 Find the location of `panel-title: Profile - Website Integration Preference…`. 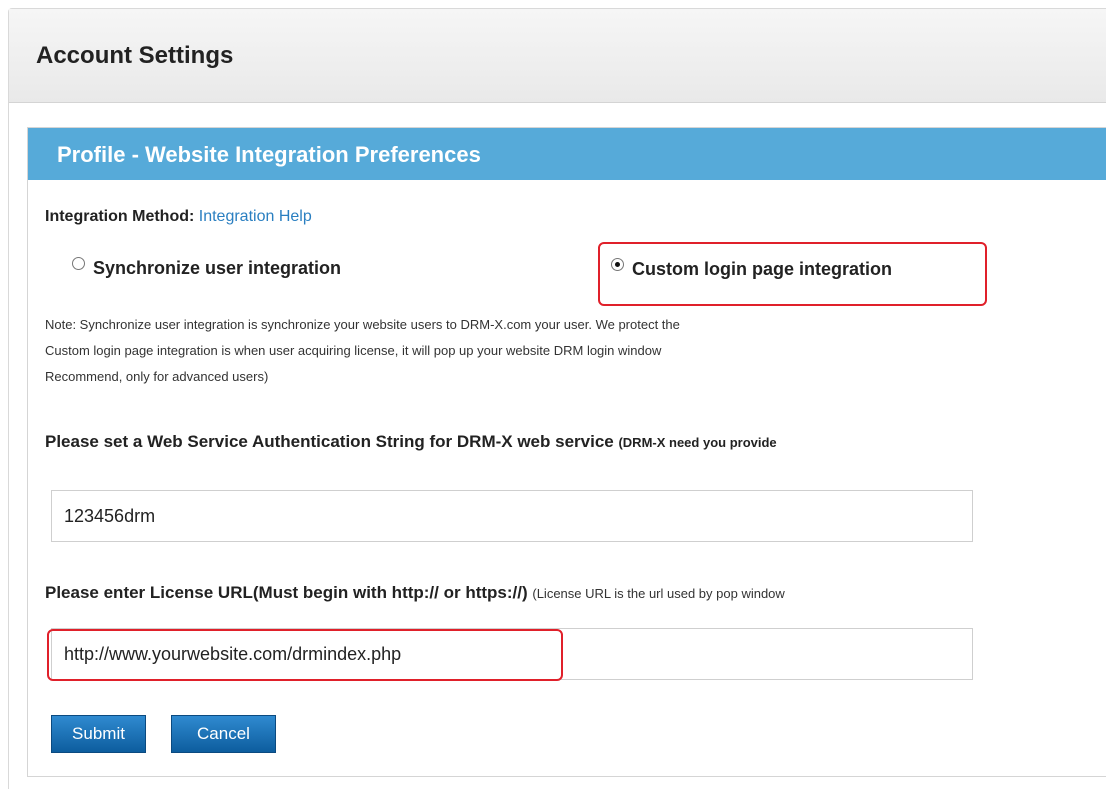

panel-title: Profile - Website Integration Preference… is located at coordinates (269, 154).